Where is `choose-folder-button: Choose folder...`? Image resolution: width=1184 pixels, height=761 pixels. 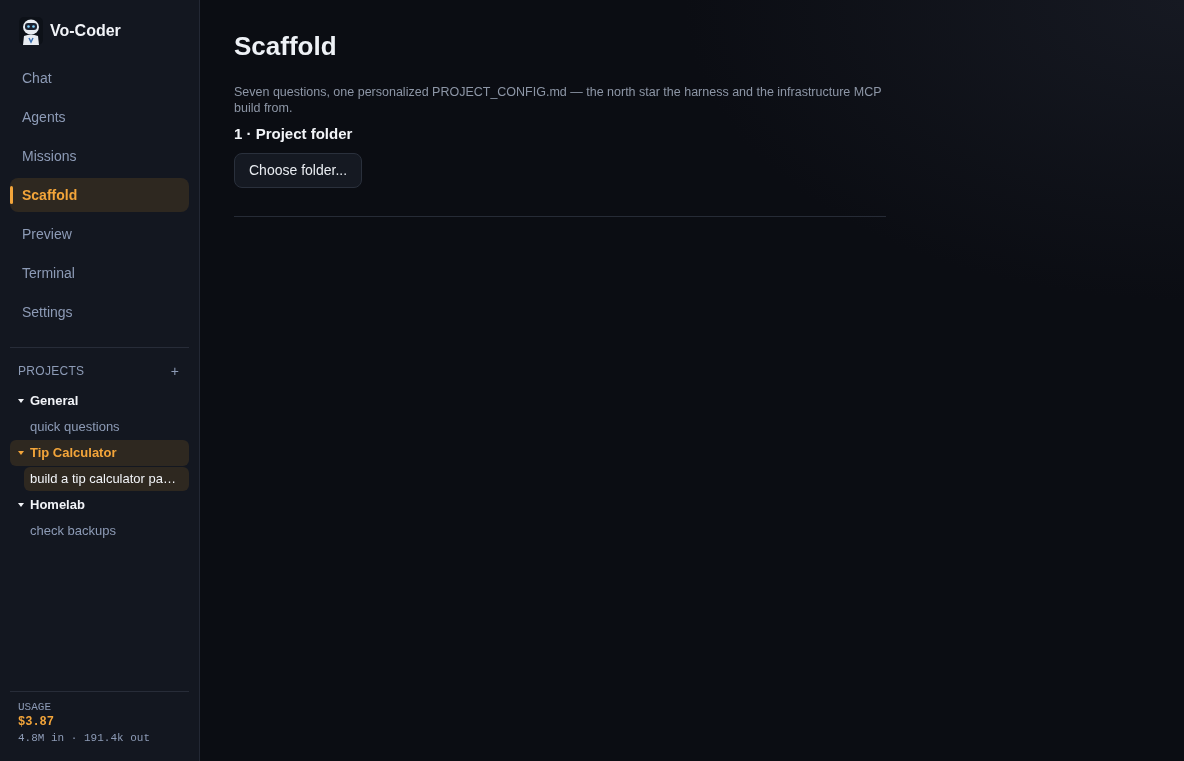 choose-folder-button: Choose folder... is located at coordinates (298, 170).